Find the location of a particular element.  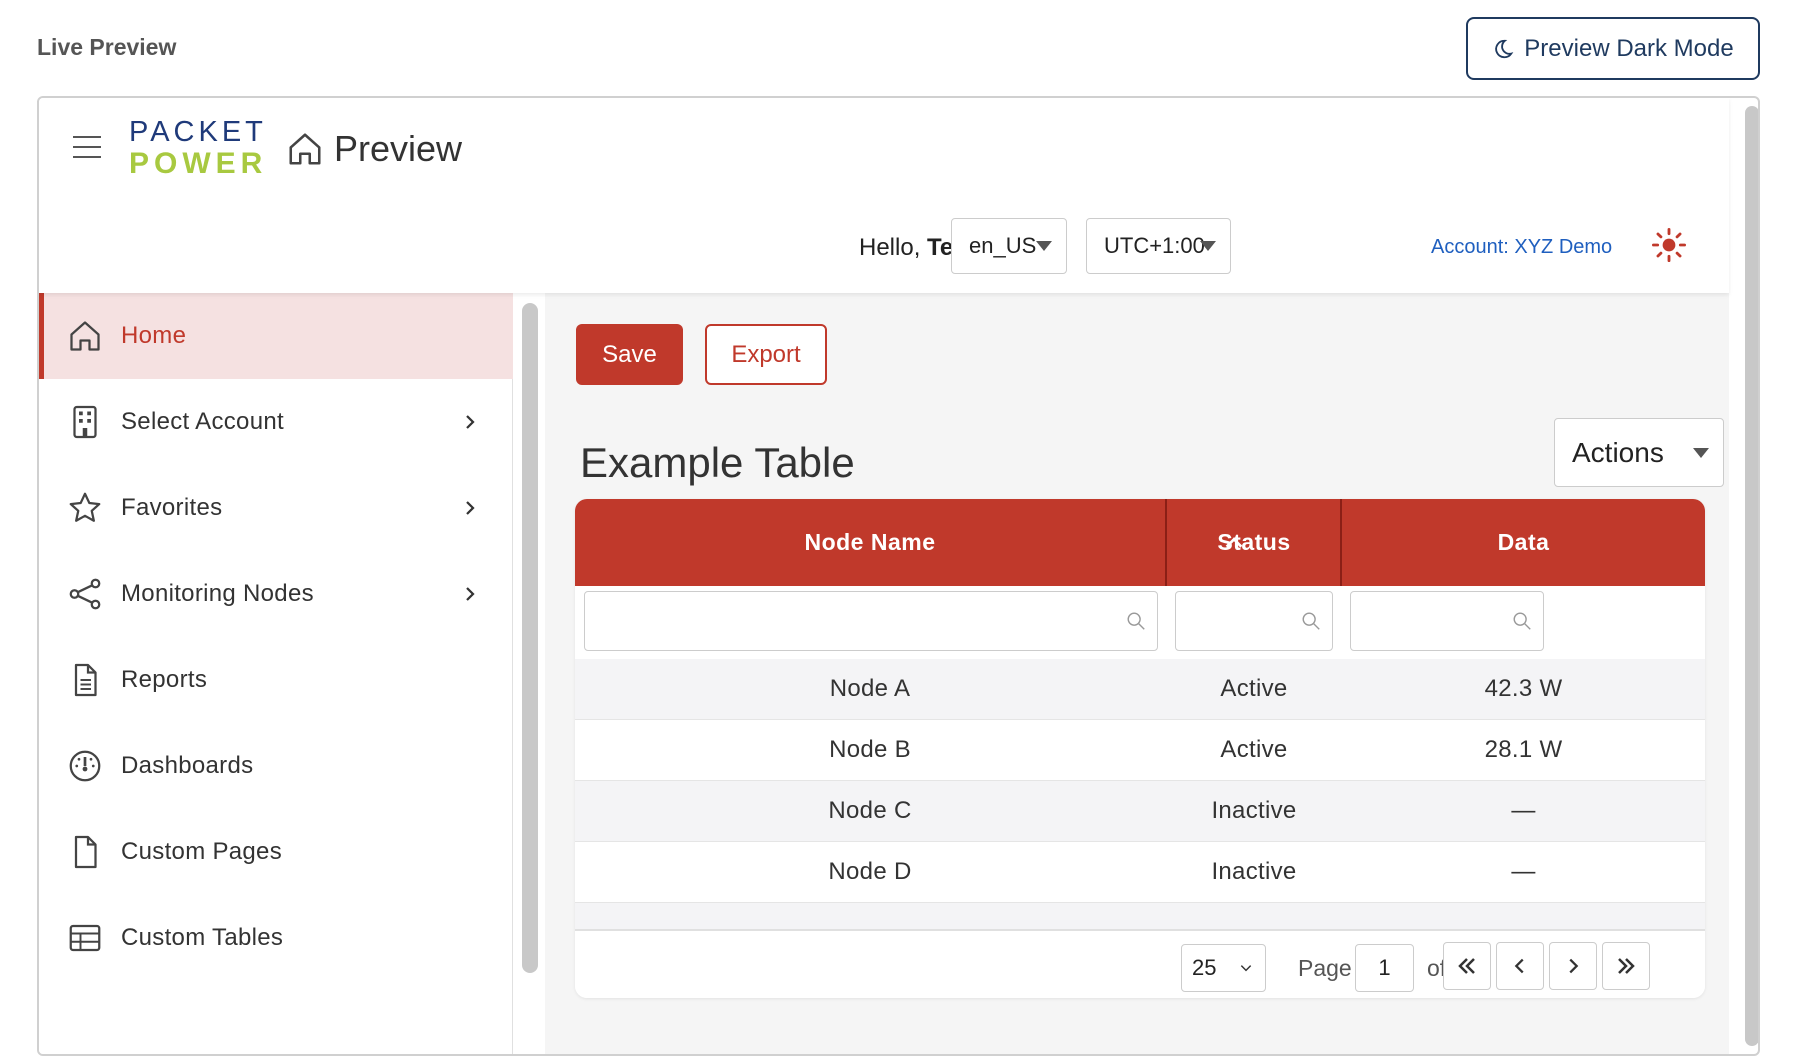

locale-select: en_US is located at coordinates (1009, 246).